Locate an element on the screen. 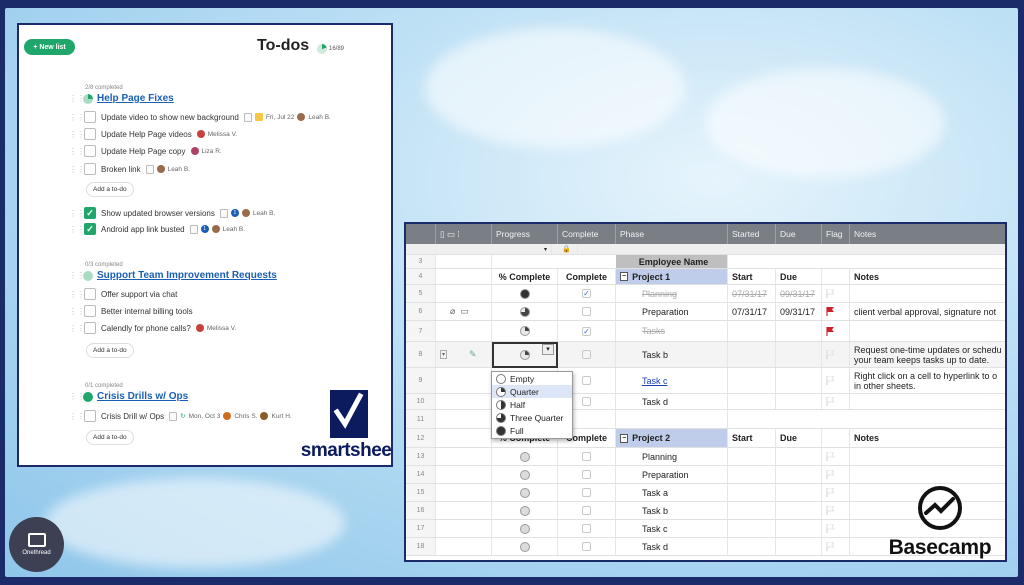 The width and height of the screenshot is (1024, 585). row-icons-cell: ⌀ ▭ is located at coordinates (464, 311).